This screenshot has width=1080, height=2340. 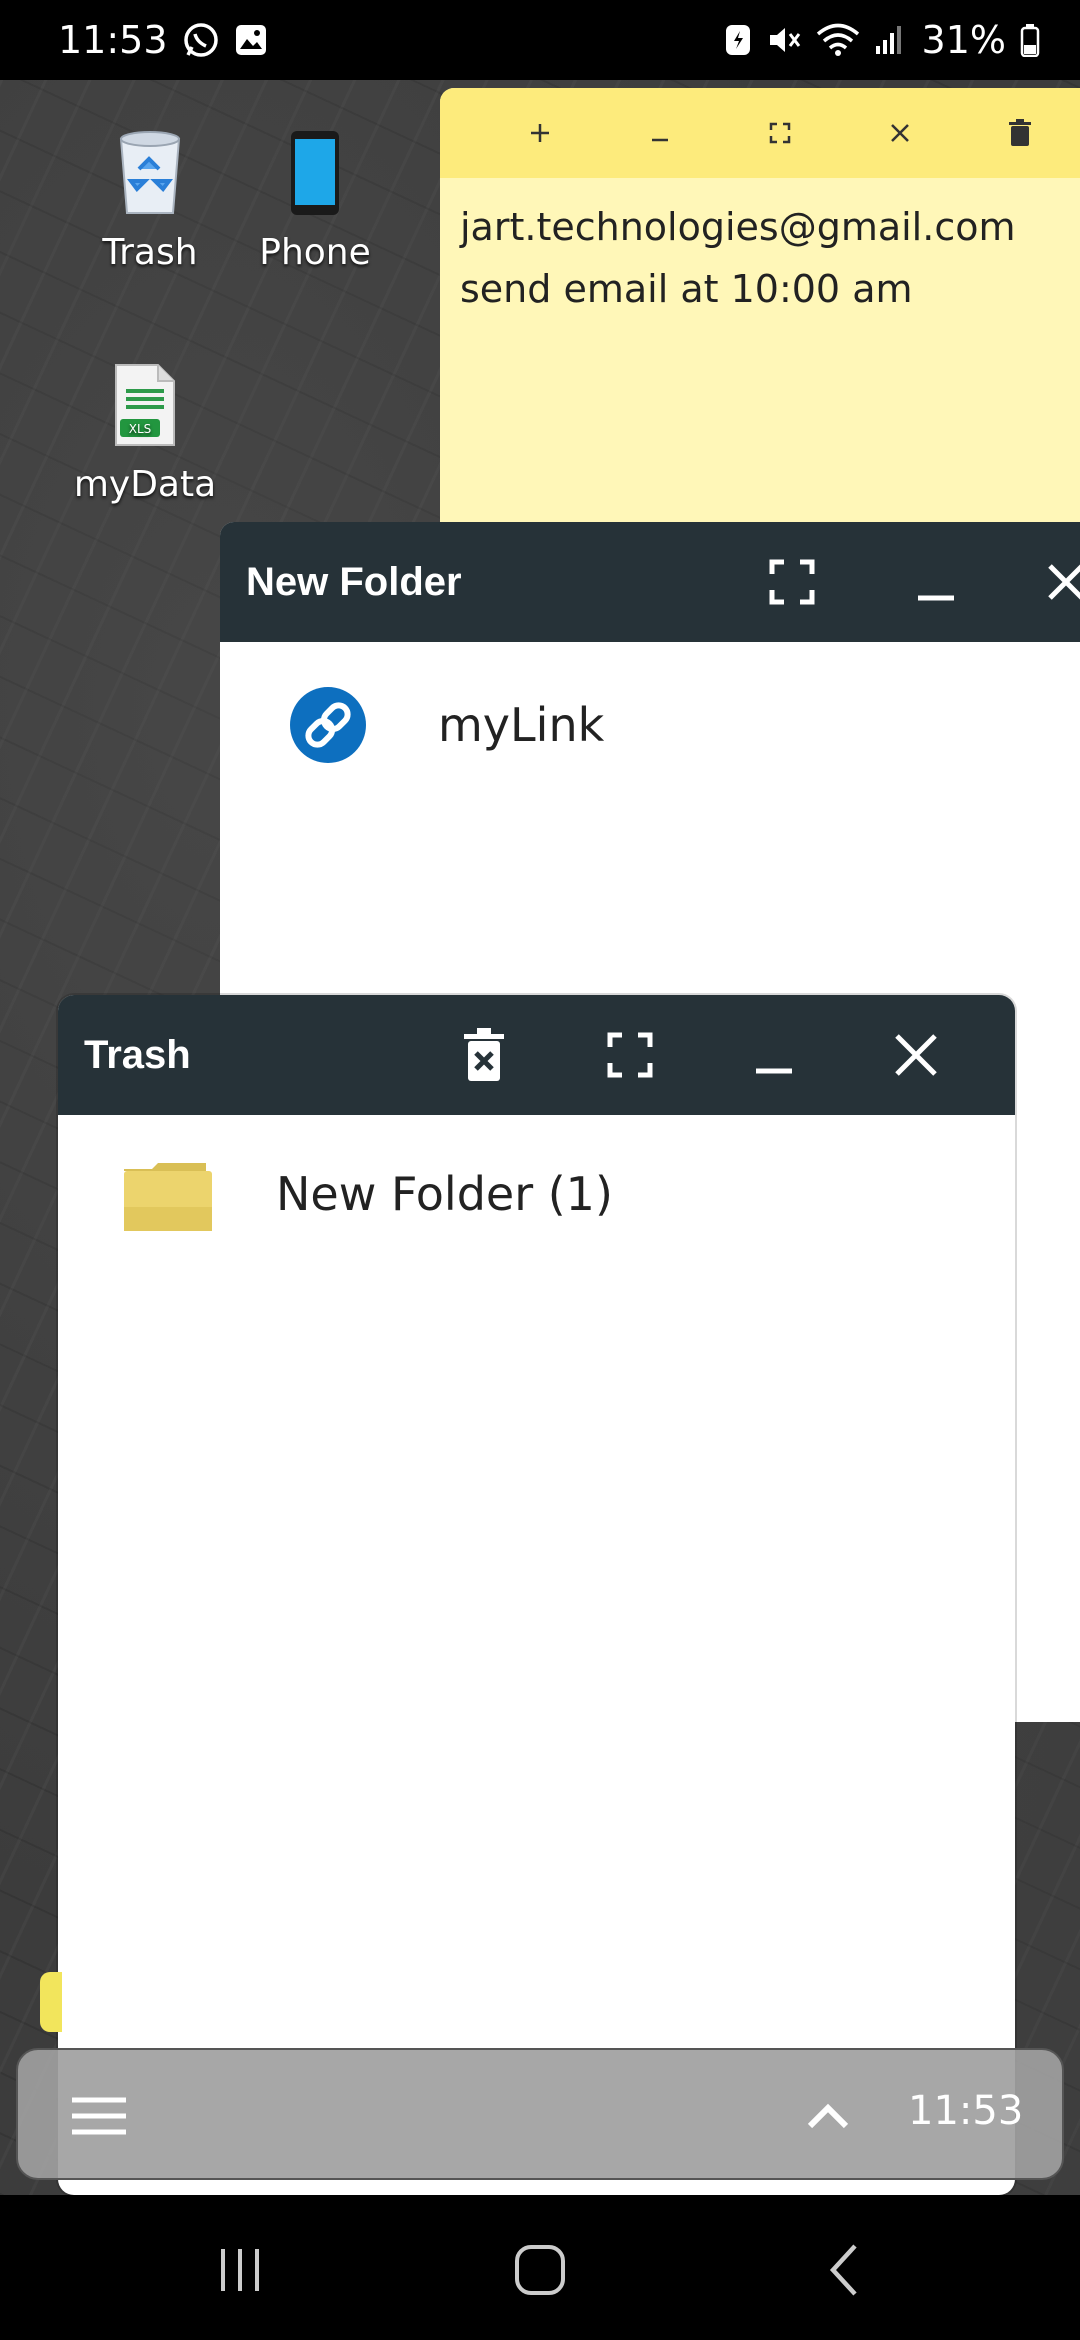 I want to click on desktop-icon-mydata: XLS myData, so click(x=145, y=432).